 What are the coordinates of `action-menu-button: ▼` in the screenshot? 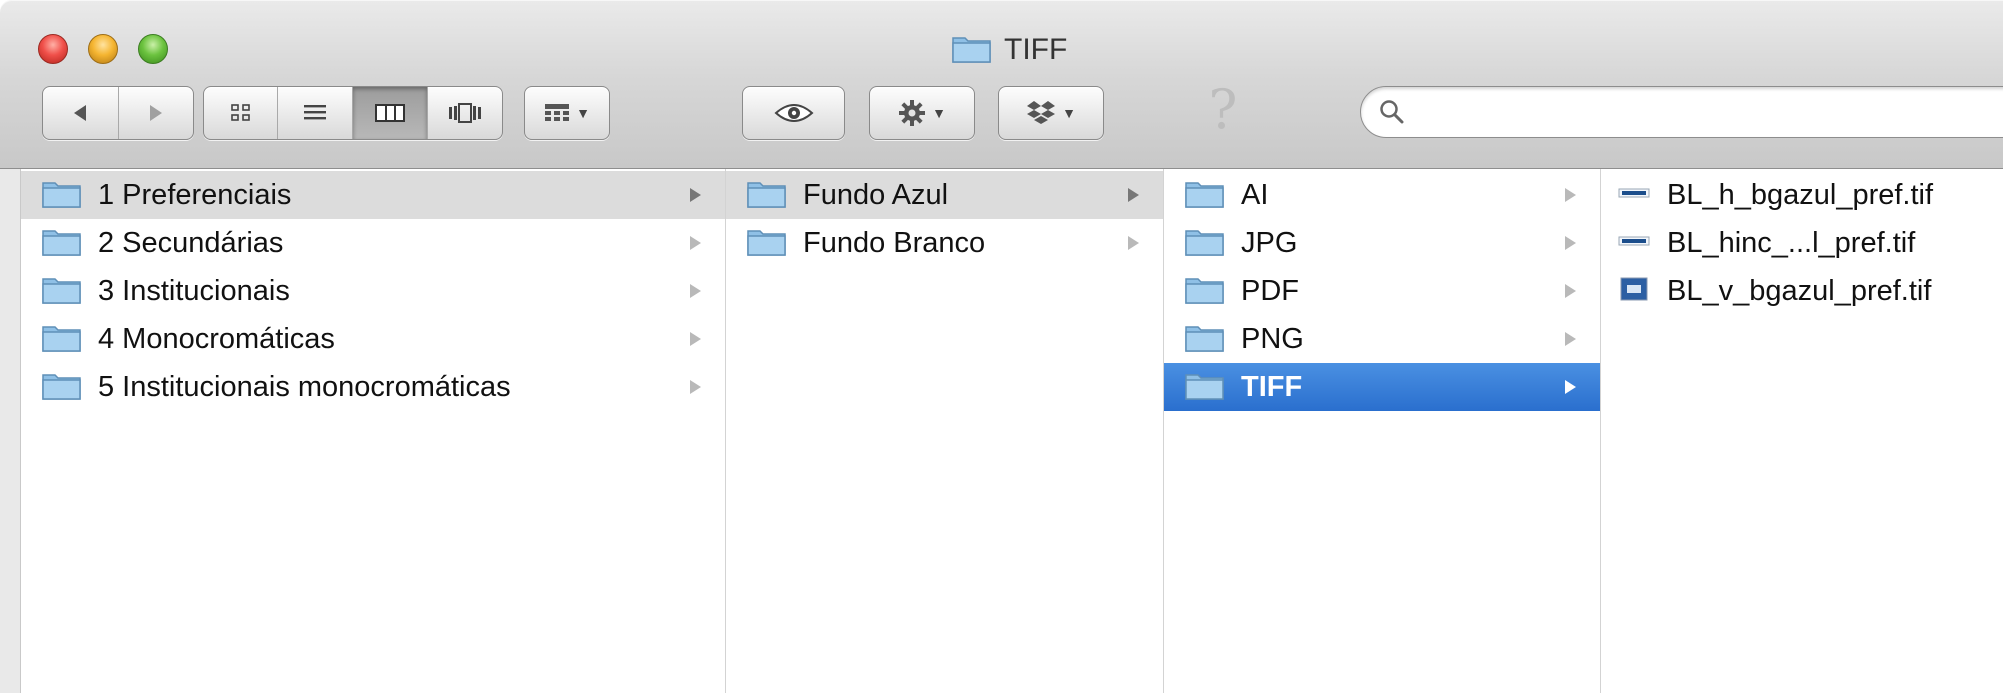 It's located at (922, 113).